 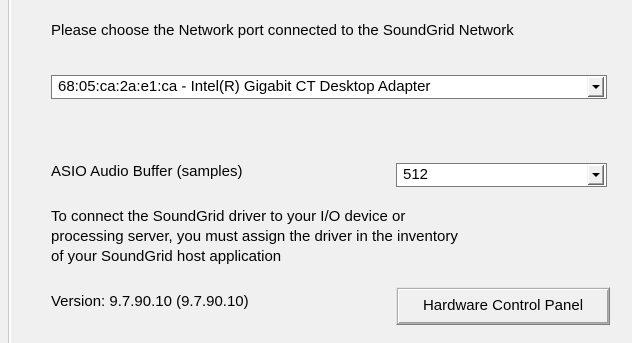 What do you see at coordinates (503, 306) in the screenshot?
I see `hardware-control-panel-button: Hardware Control Panel` at bounding box center [503, 306].